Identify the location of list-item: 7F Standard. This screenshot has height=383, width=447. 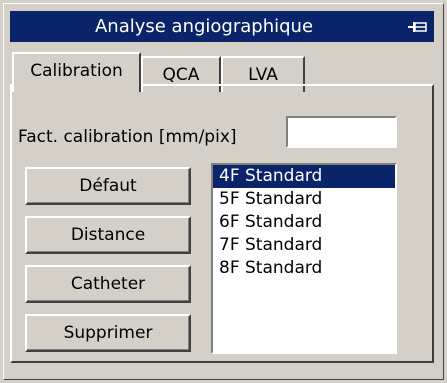
(304, 245).